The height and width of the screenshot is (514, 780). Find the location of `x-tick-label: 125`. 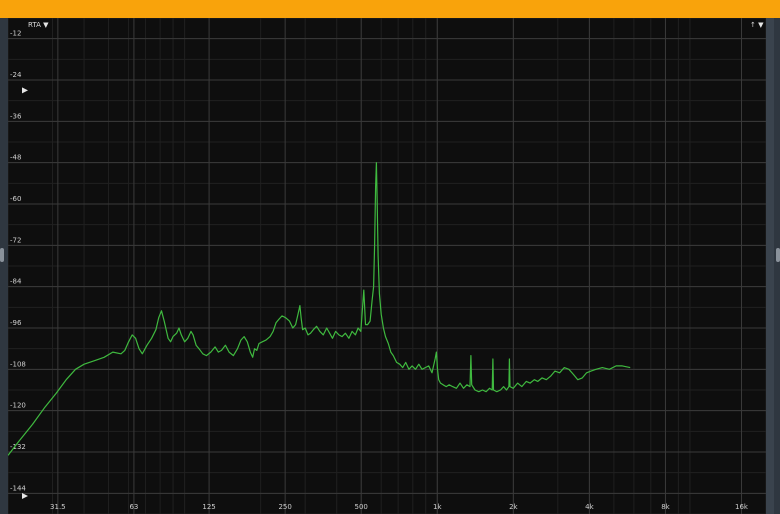

x-tick-label: 125 is located at coordinates (208, 507).